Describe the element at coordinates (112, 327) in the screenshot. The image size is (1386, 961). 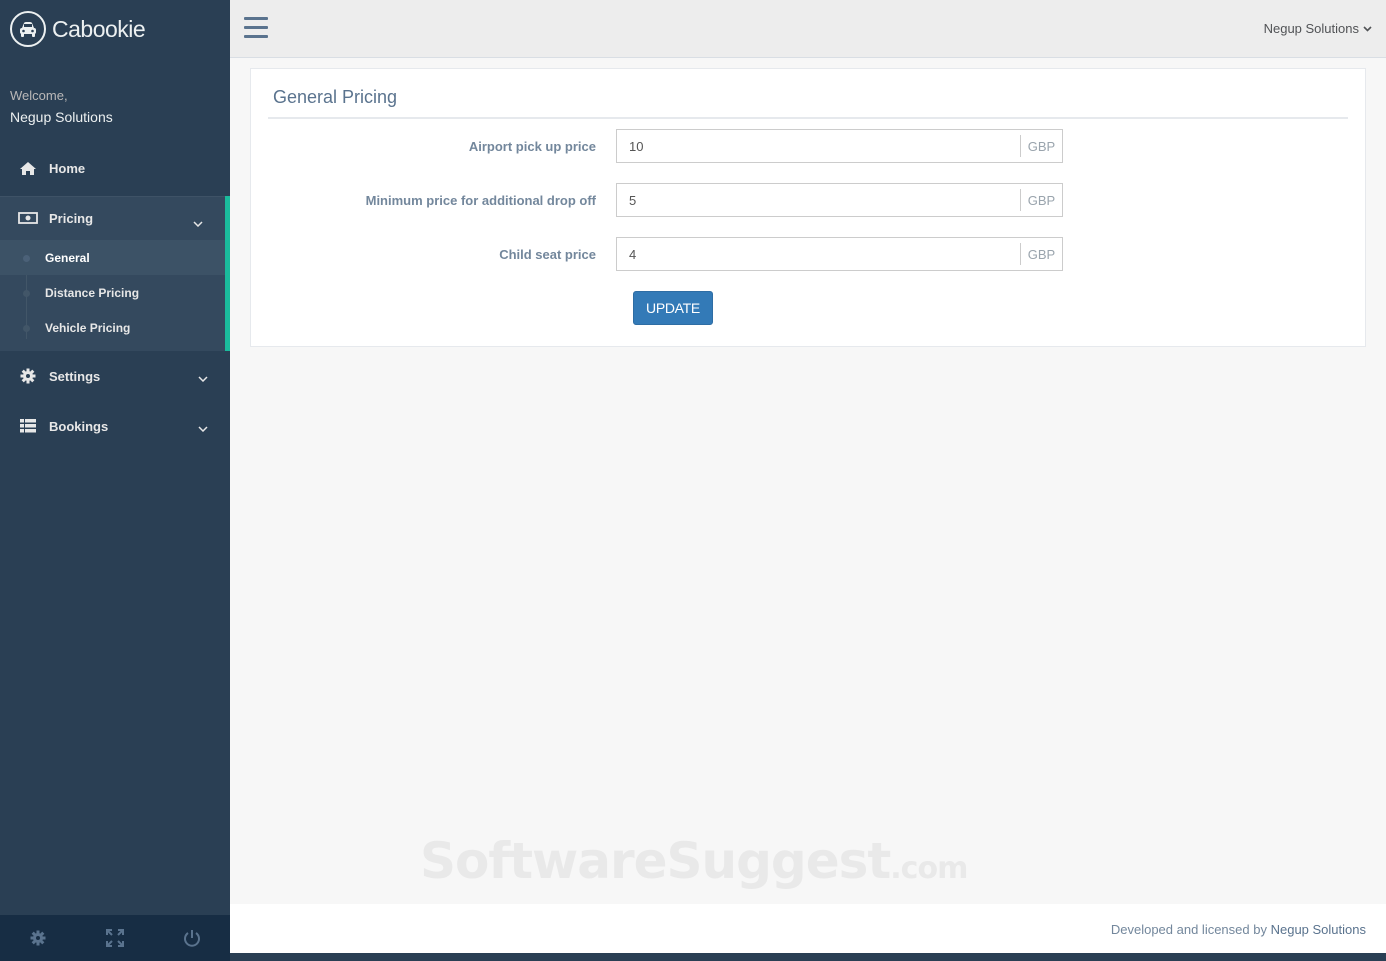
I see `submenu-item-vehicle-pricing: Vehicle Pricing` at that location.